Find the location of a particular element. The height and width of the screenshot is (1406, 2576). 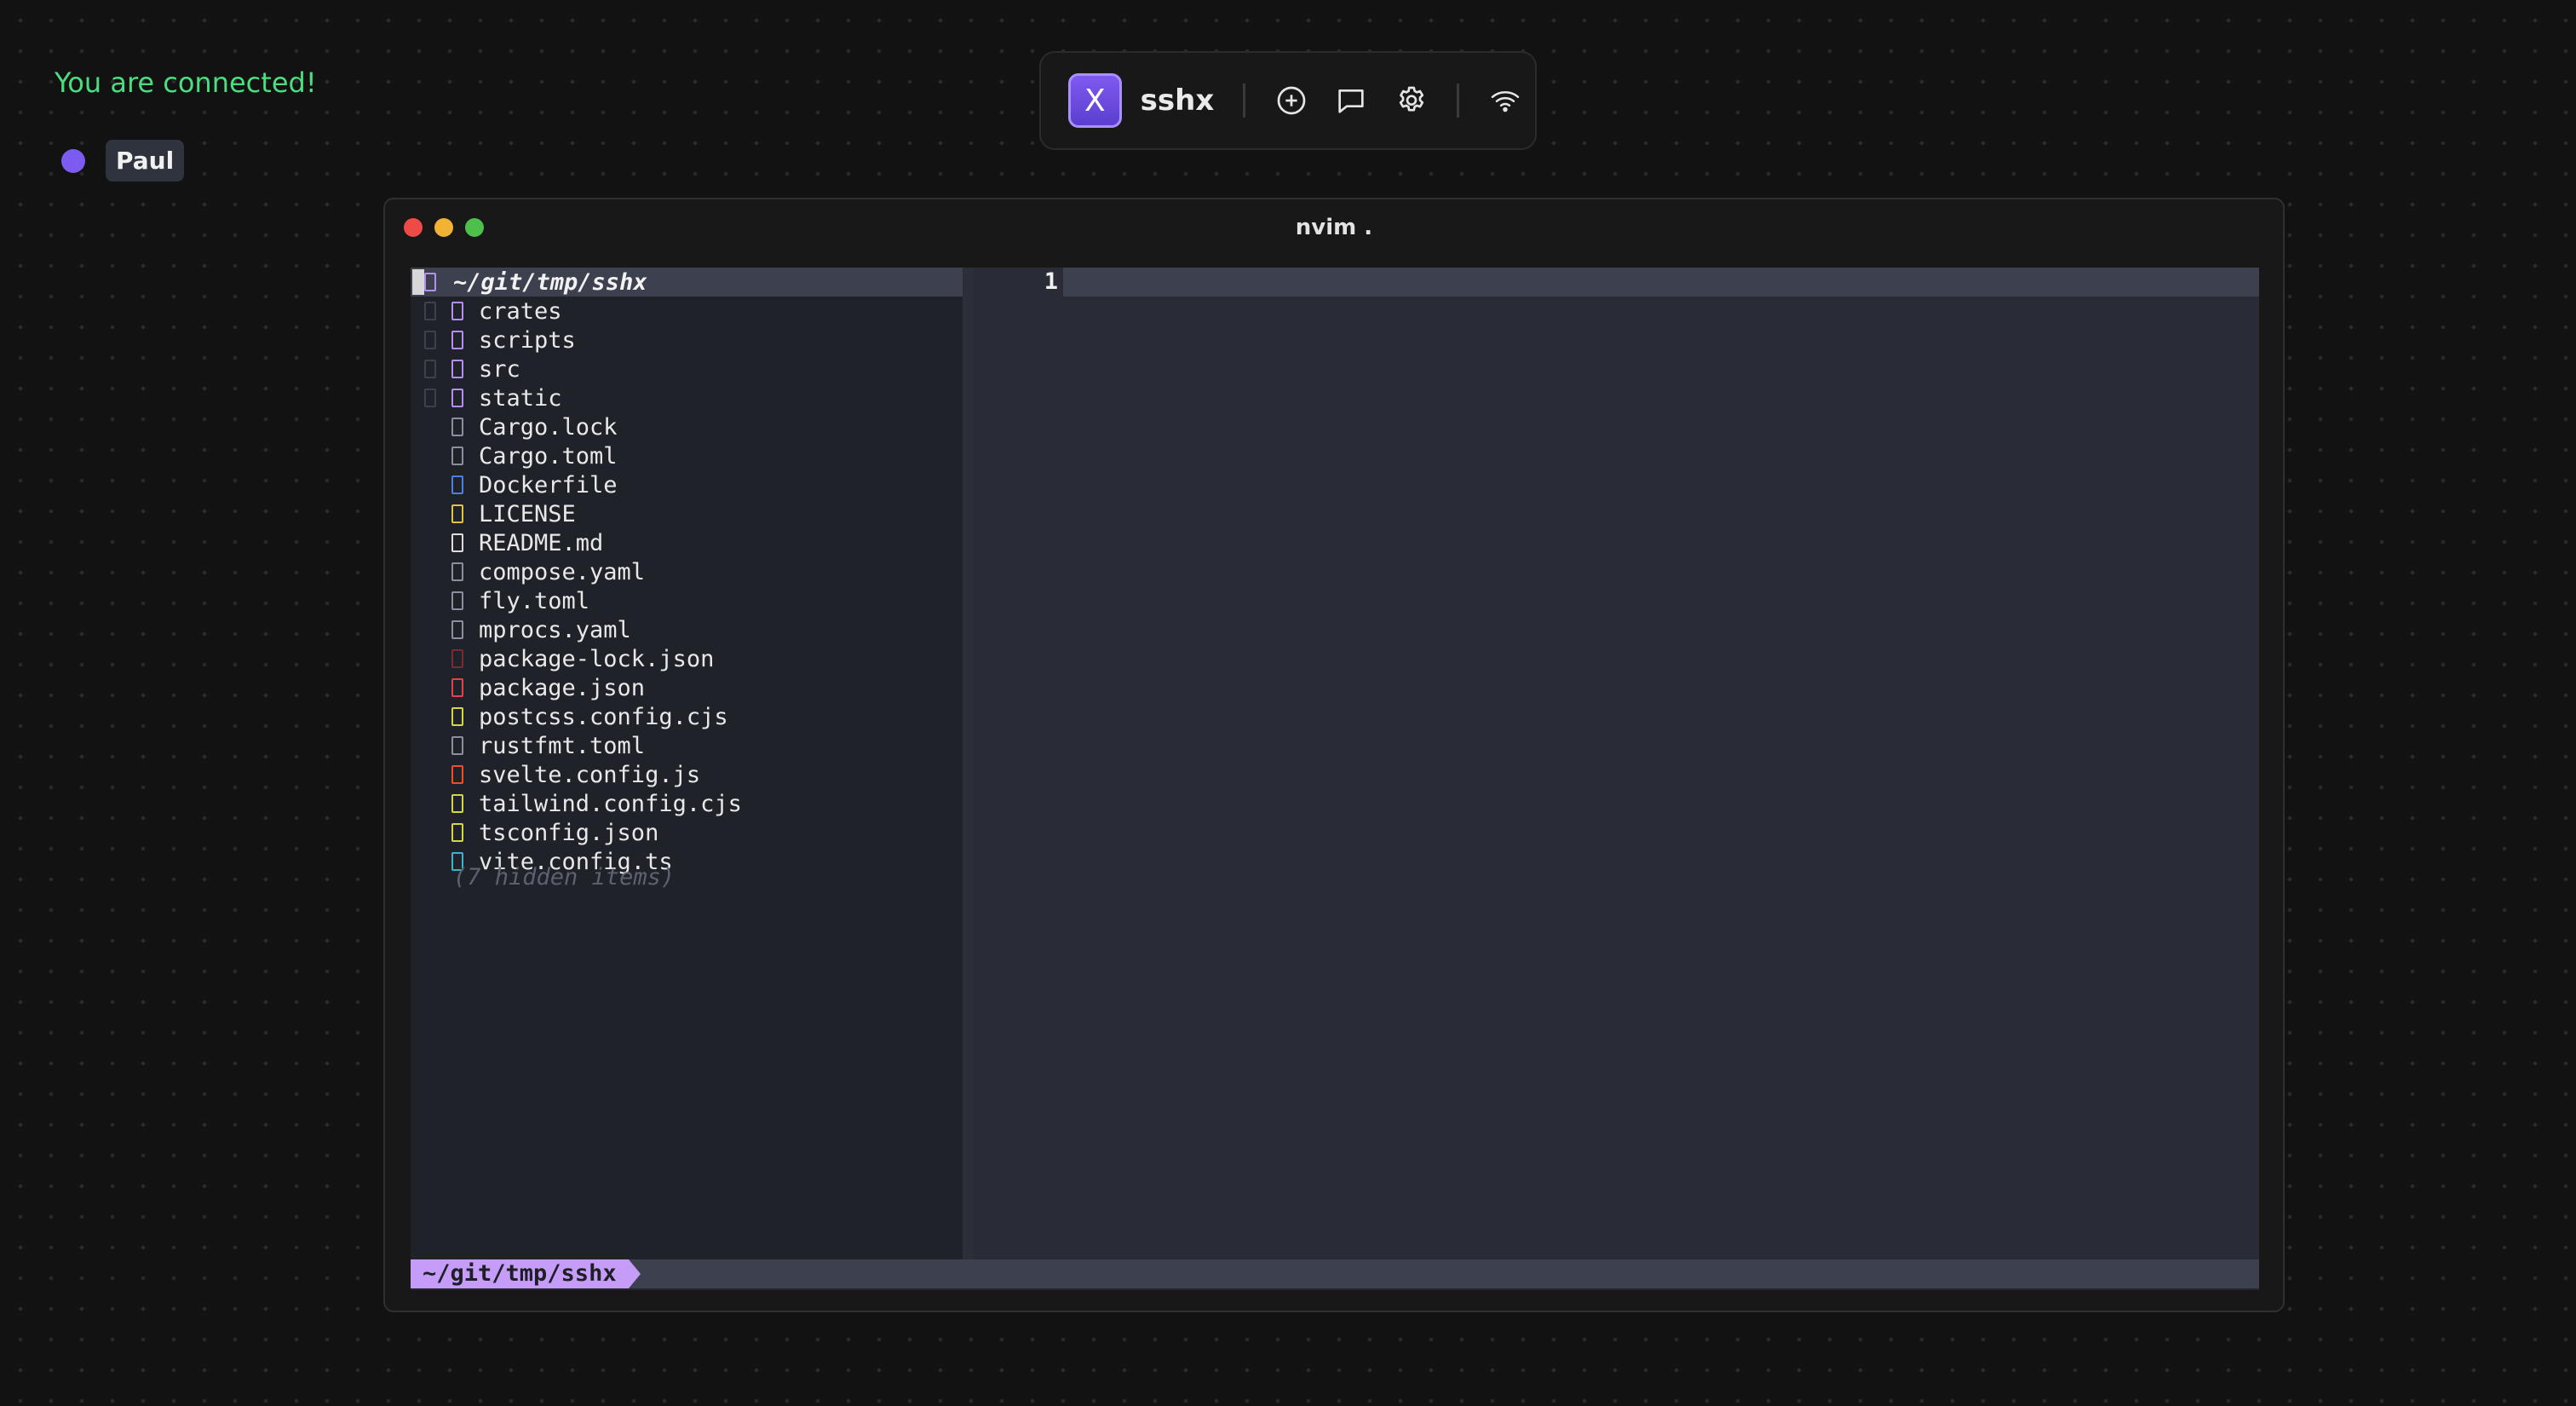

chat-button is located at coordinates (1352, 100).